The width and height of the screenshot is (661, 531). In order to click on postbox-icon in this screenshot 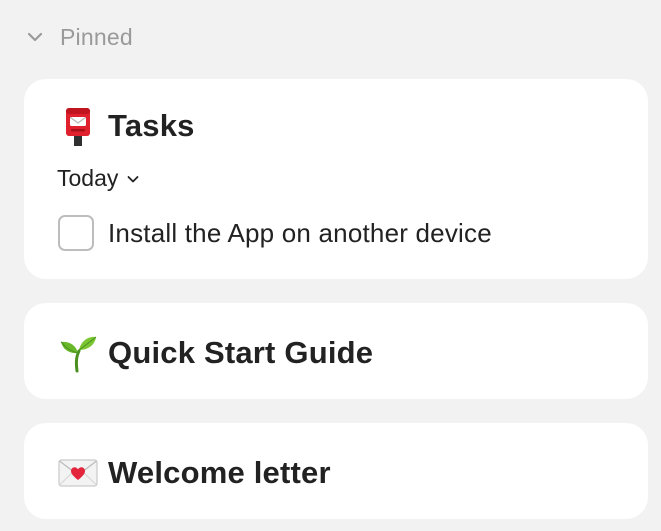, I will do `click(78, 126)`.